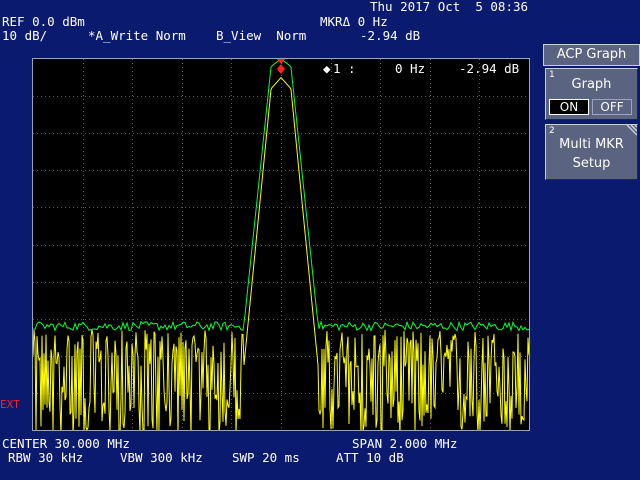 The height and width of the screenshot is (480, 640). I want to click on span-frequency: SPAN 2.000 MHz, so click(405, 443).